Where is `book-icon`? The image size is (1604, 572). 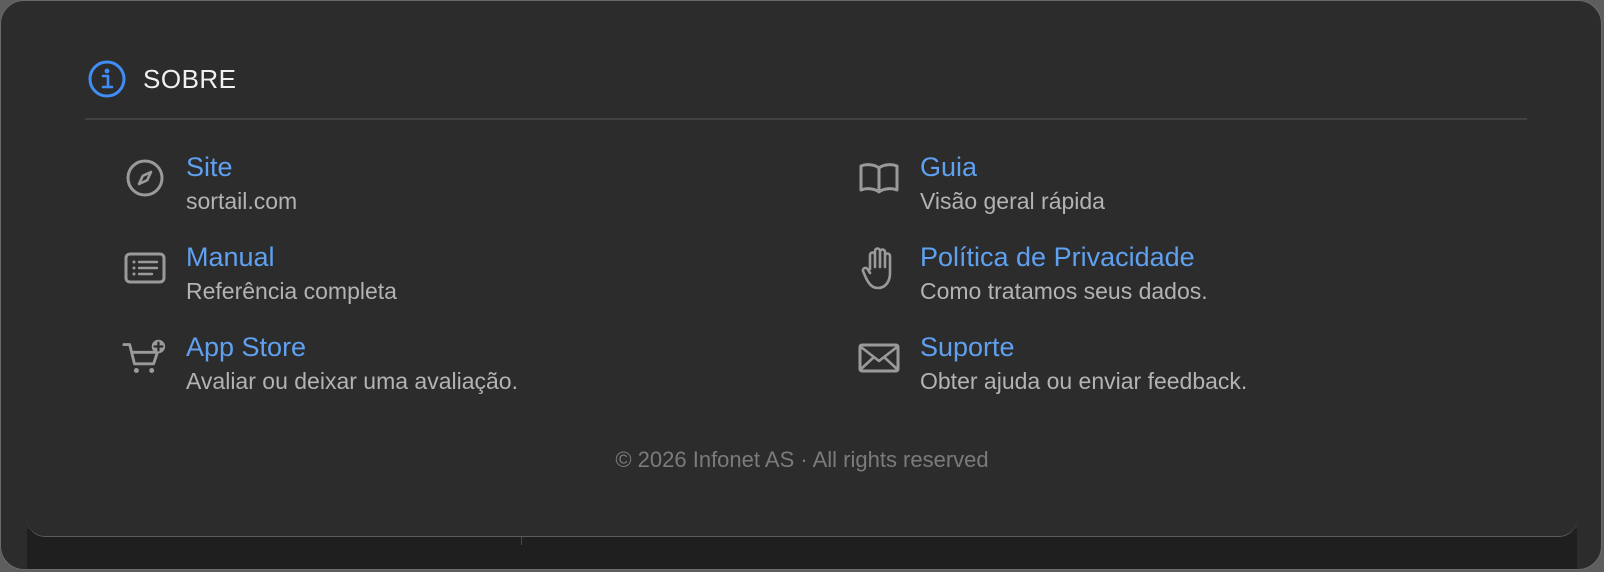
book-icon is located at coordinates (879, 178).